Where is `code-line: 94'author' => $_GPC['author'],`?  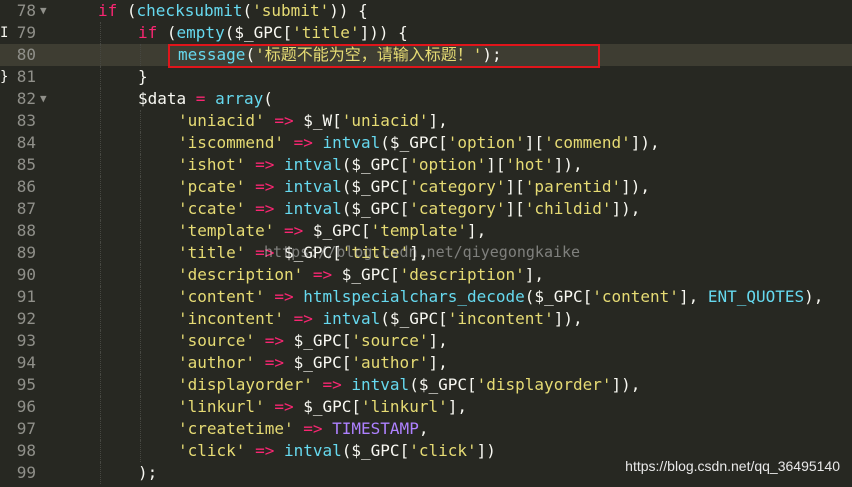 code-line: 94'author' => $_GPC['author'], is located at coordinates (426, 363).